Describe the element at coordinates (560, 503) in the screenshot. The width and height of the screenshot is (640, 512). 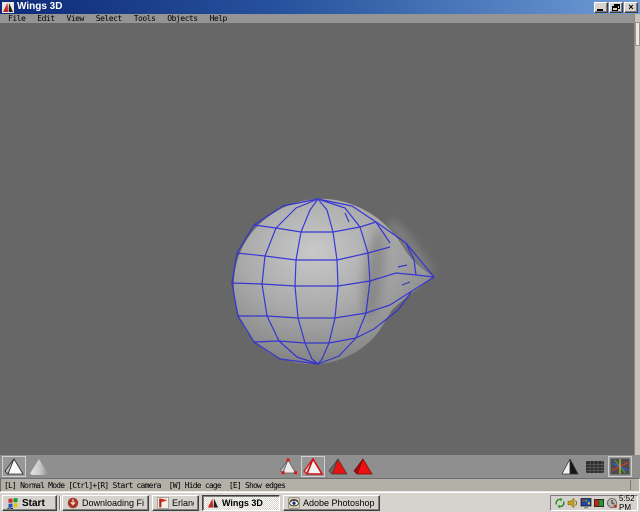
I see `sync-icon` at that location.